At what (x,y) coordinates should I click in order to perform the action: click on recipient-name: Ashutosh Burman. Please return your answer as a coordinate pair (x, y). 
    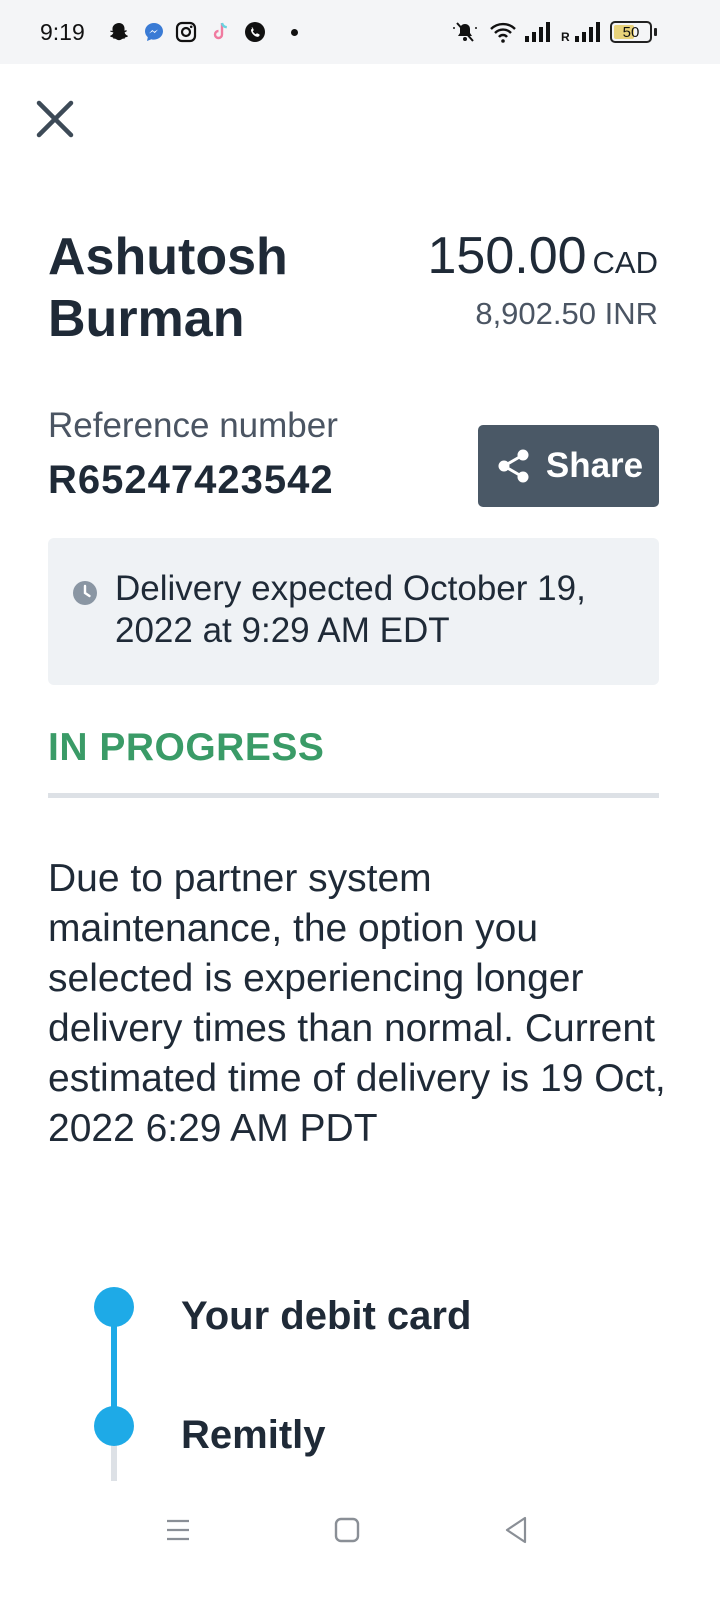
    Looking at the image, I should click on (168, 288).